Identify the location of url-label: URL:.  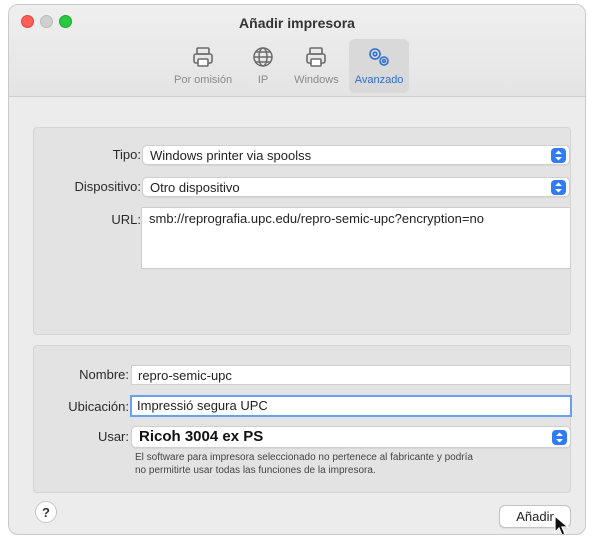
(126, 219).